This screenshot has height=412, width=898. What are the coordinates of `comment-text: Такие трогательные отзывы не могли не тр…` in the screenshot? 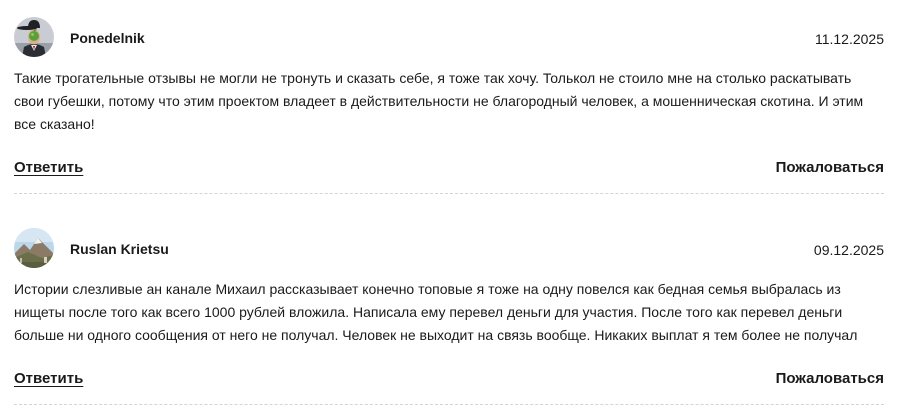 It's located at (439, 101).